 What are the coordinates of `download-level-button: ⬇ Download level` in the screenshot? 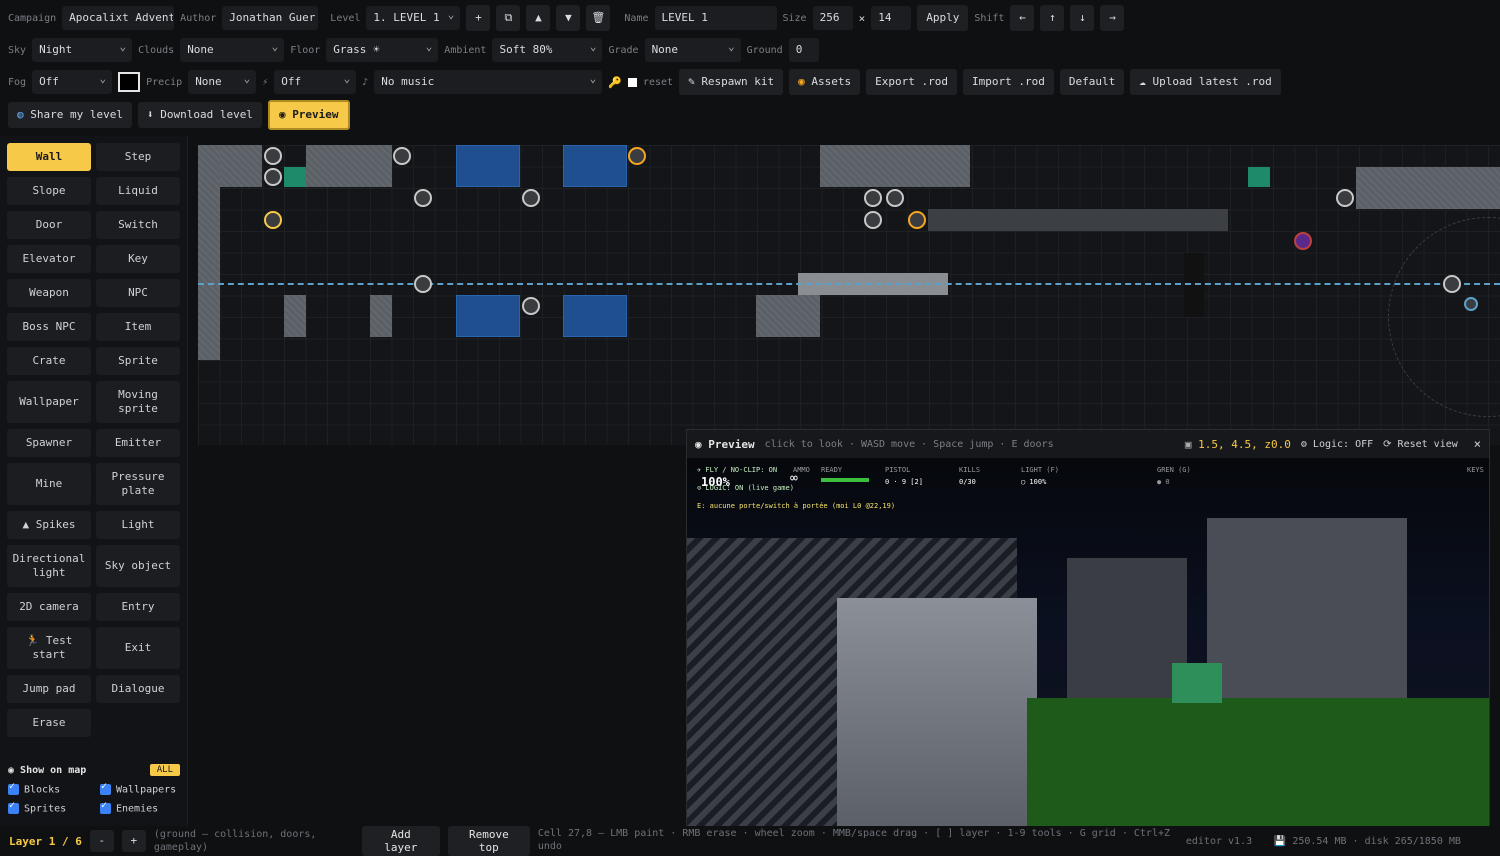 It's located at (199, 115).